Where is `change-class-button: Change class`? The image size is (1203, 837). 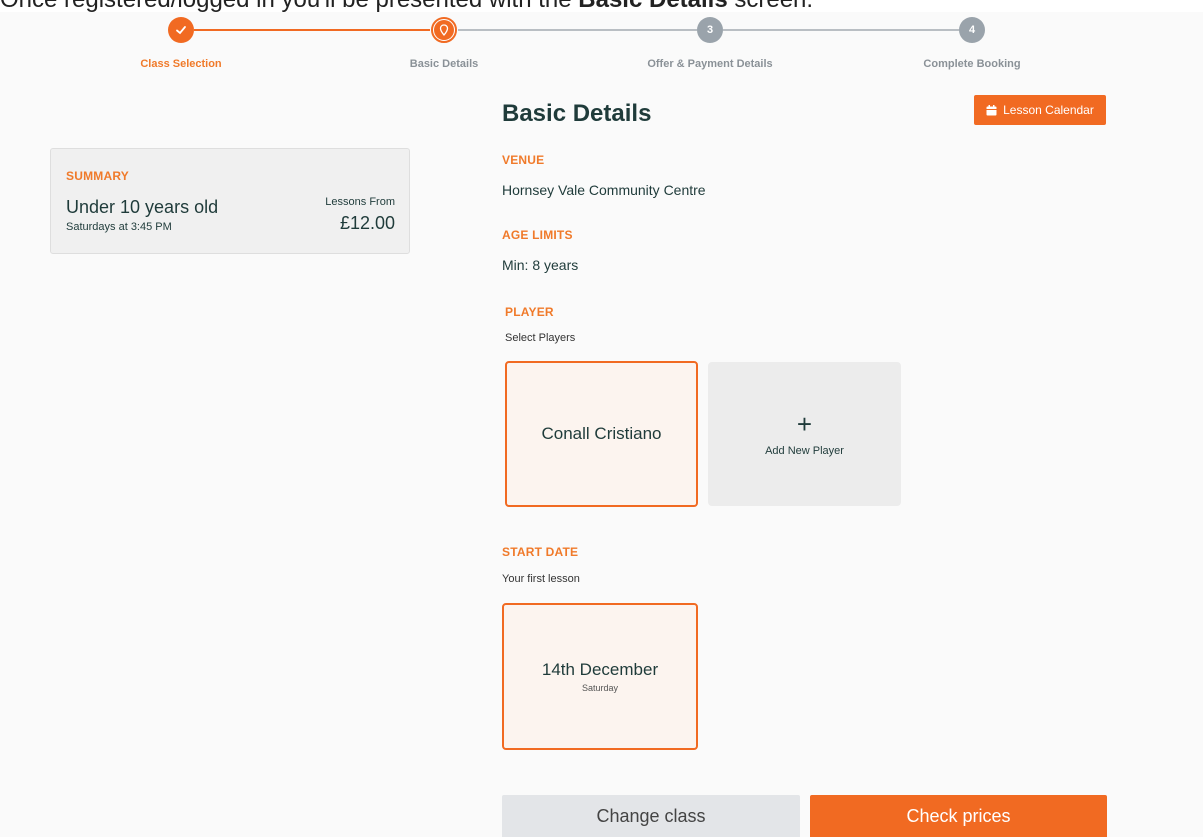
change-class-button: Change class is located at coordinates (651, 816).